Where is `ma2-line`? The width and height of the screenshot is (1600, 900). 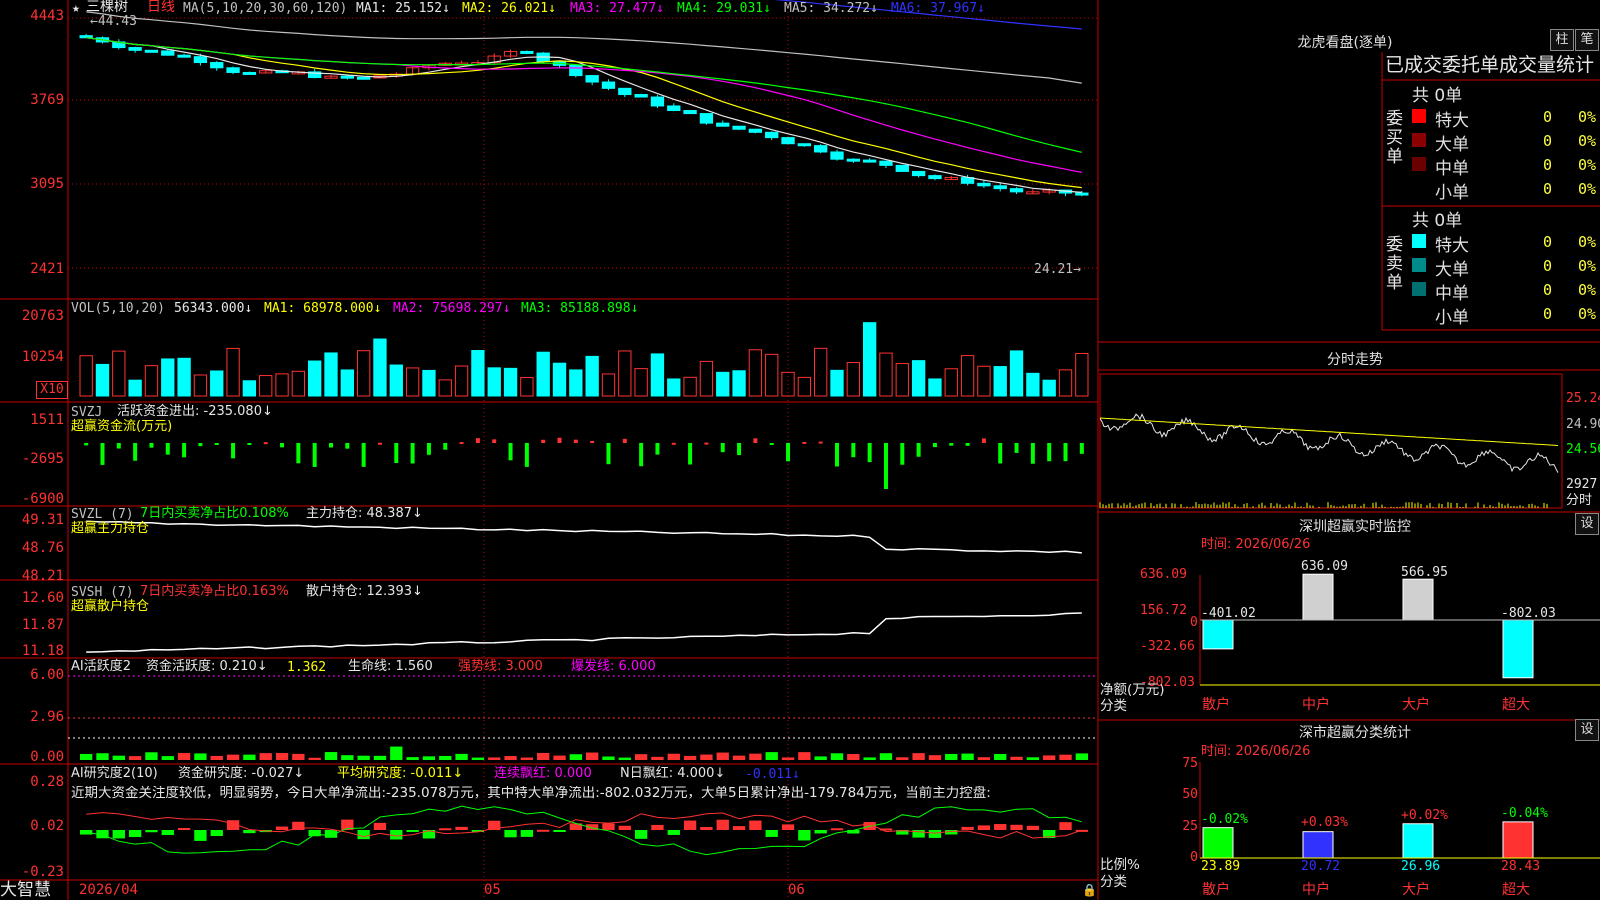 ma2-line is located at coordinates (584, 113).